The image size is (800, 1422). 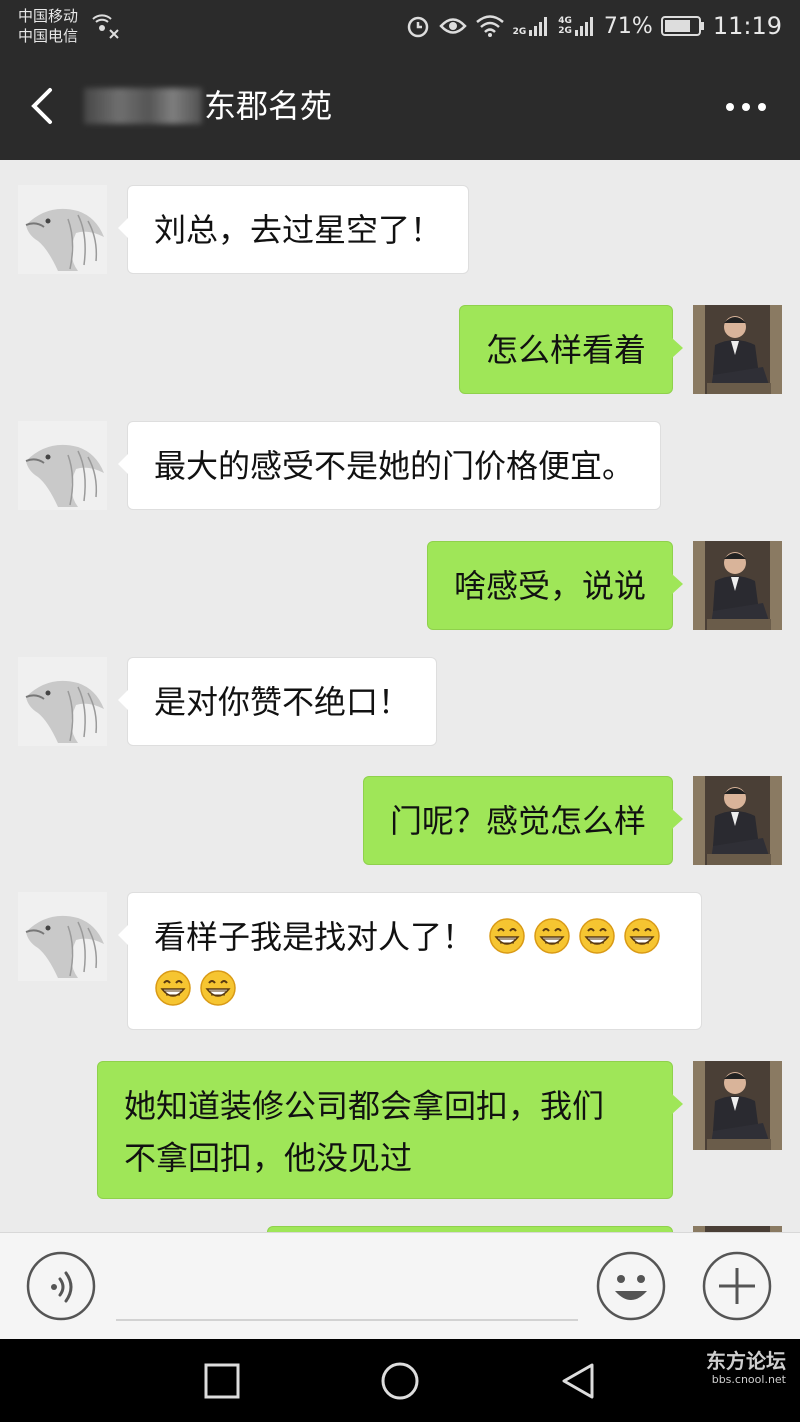 I want to click on voice-icon, so click(x=61, y=1286).